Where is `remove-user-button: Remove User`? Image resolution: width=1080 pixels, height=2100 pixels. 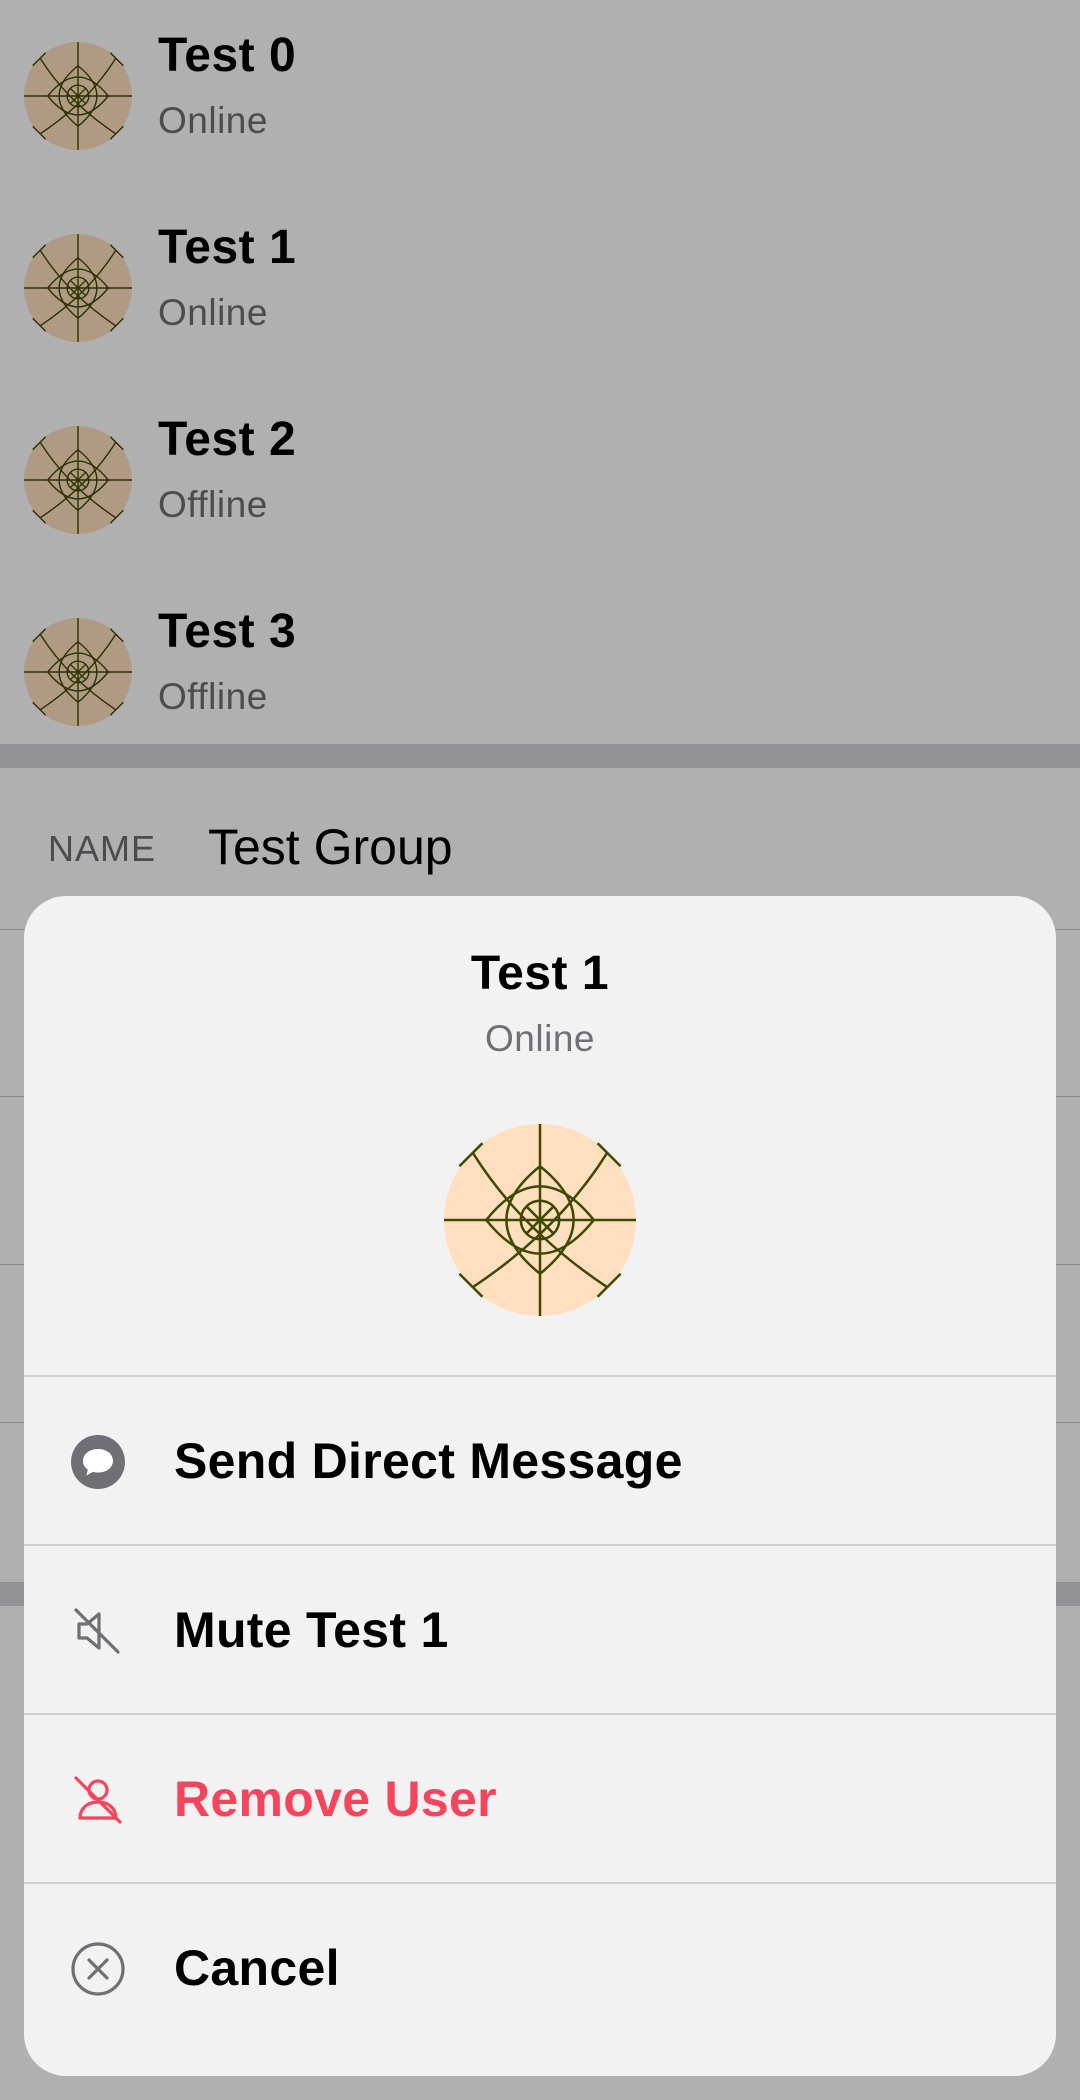 remove-user-button: Remove User is located at coordinates (540, 1797).